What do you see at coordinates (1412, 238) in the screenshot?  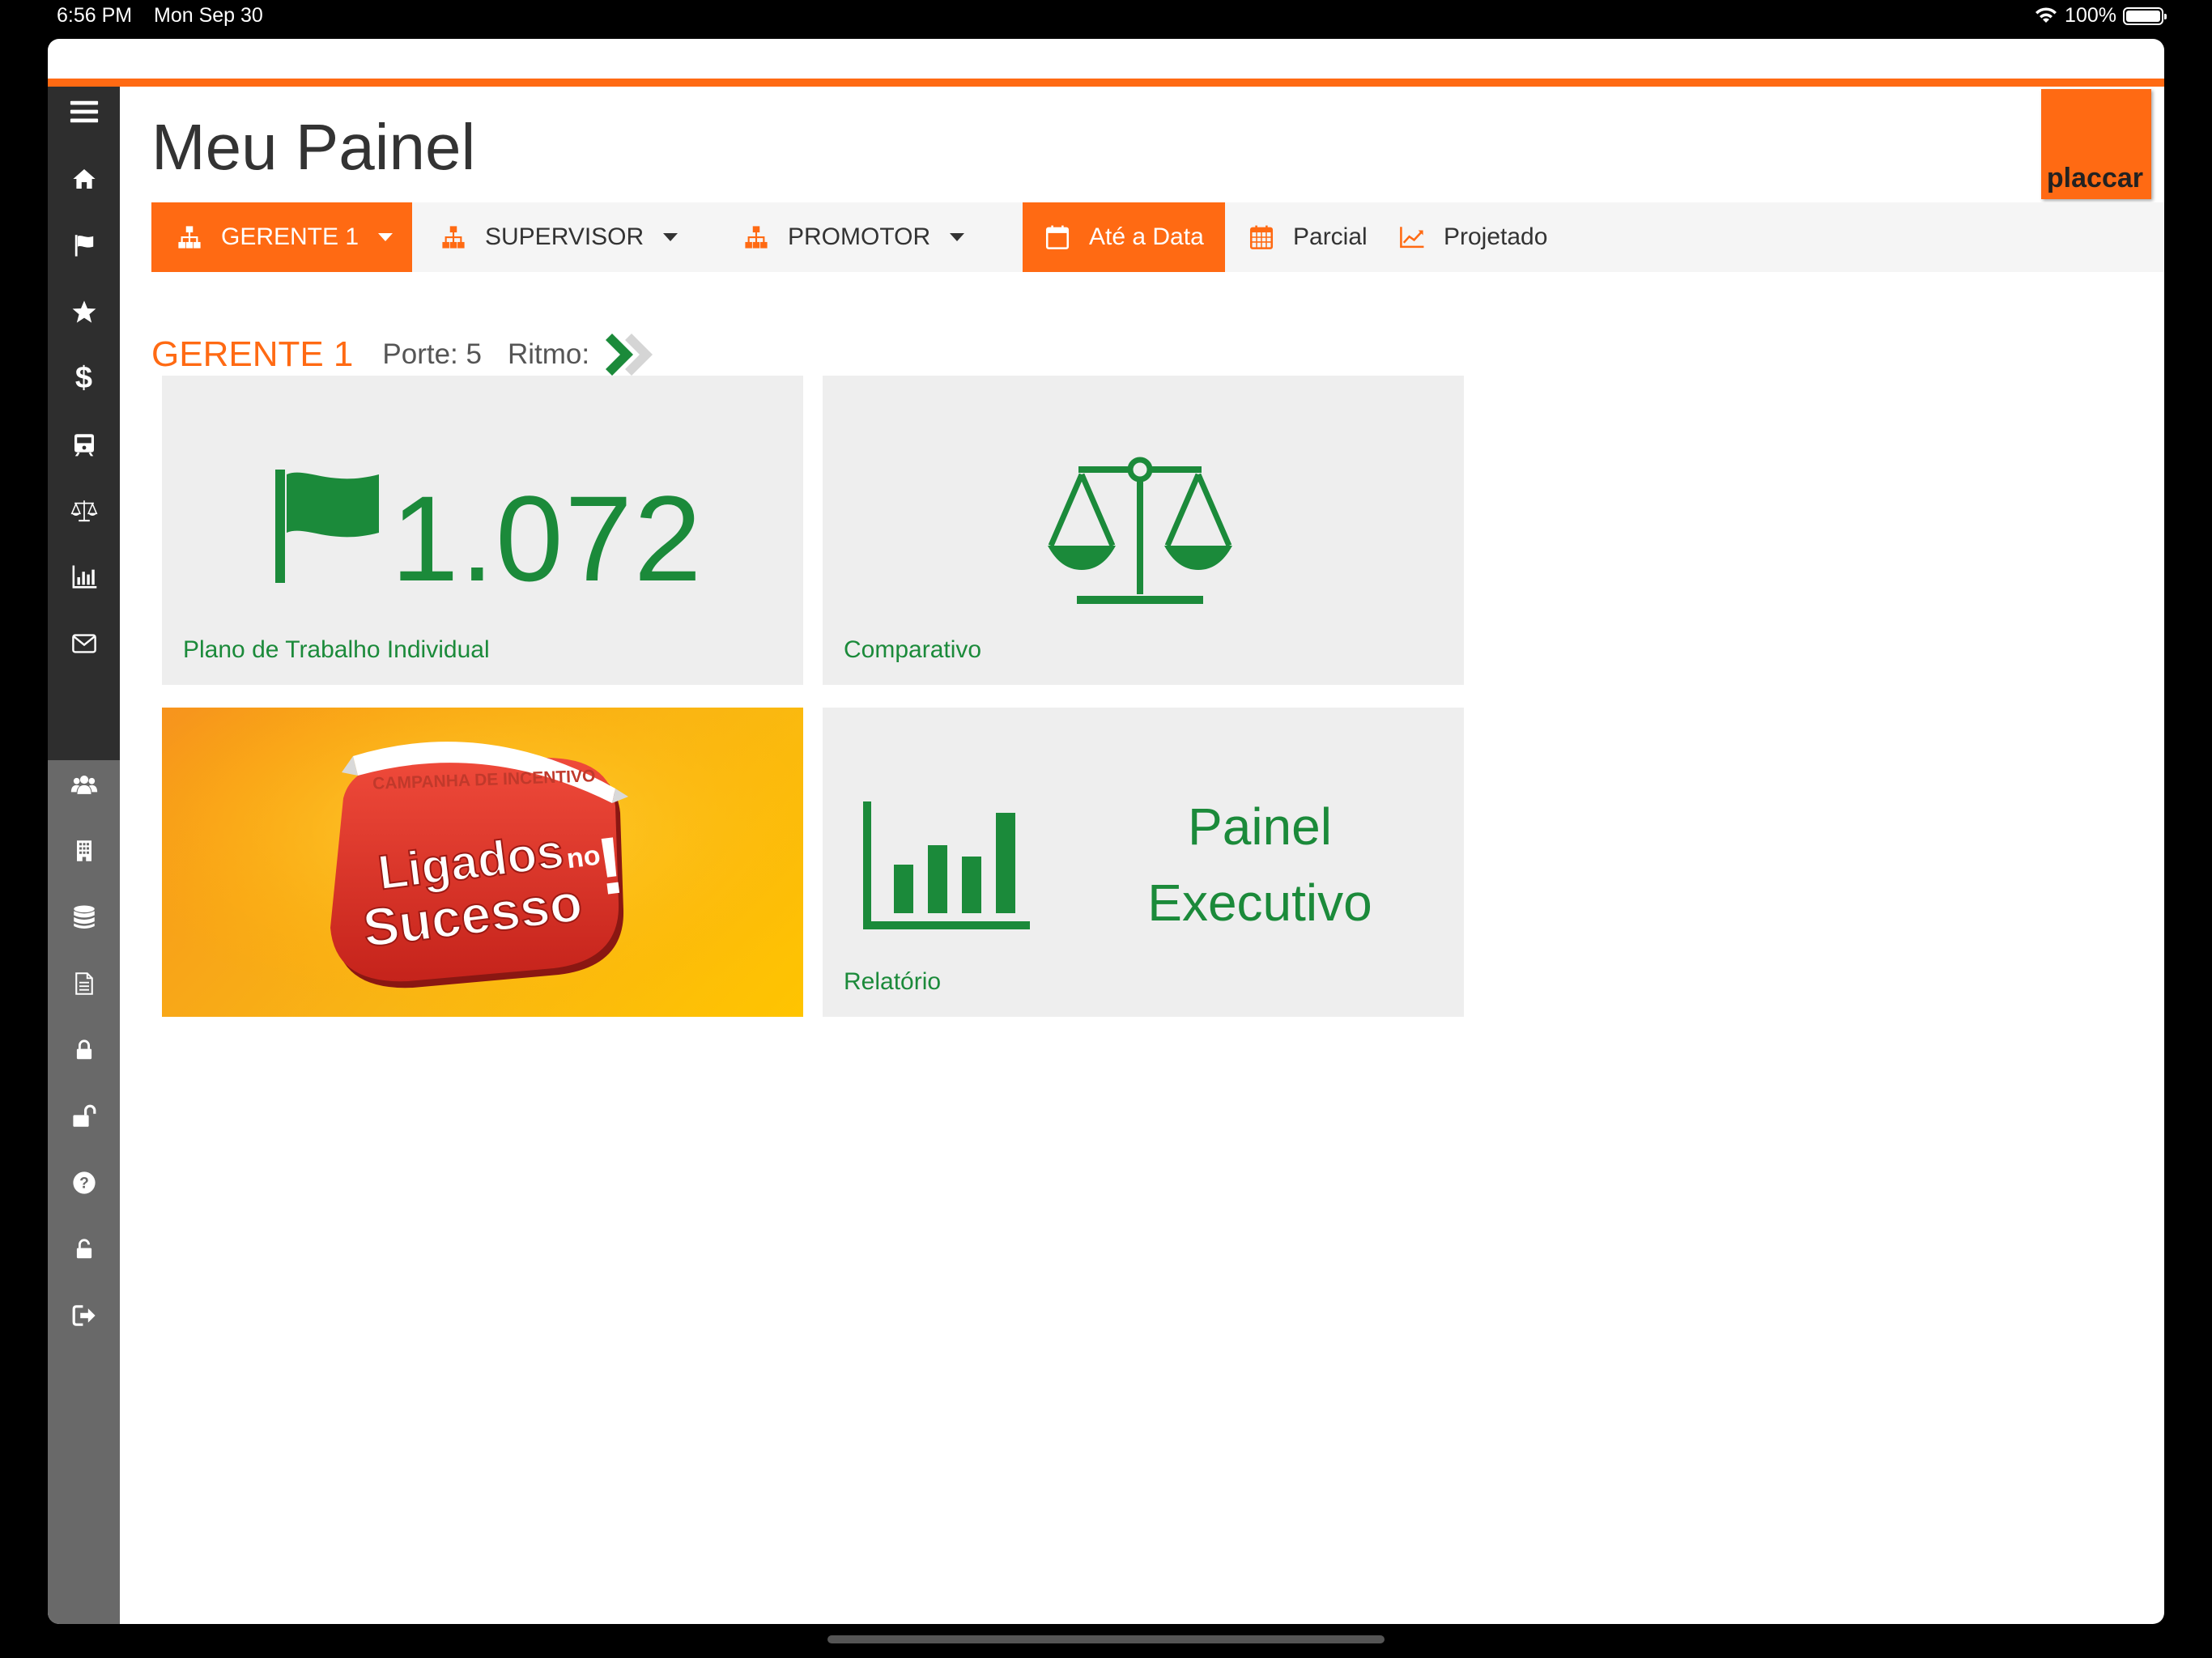 I see `line-chart-icon` at bounding box center [1412, 238].